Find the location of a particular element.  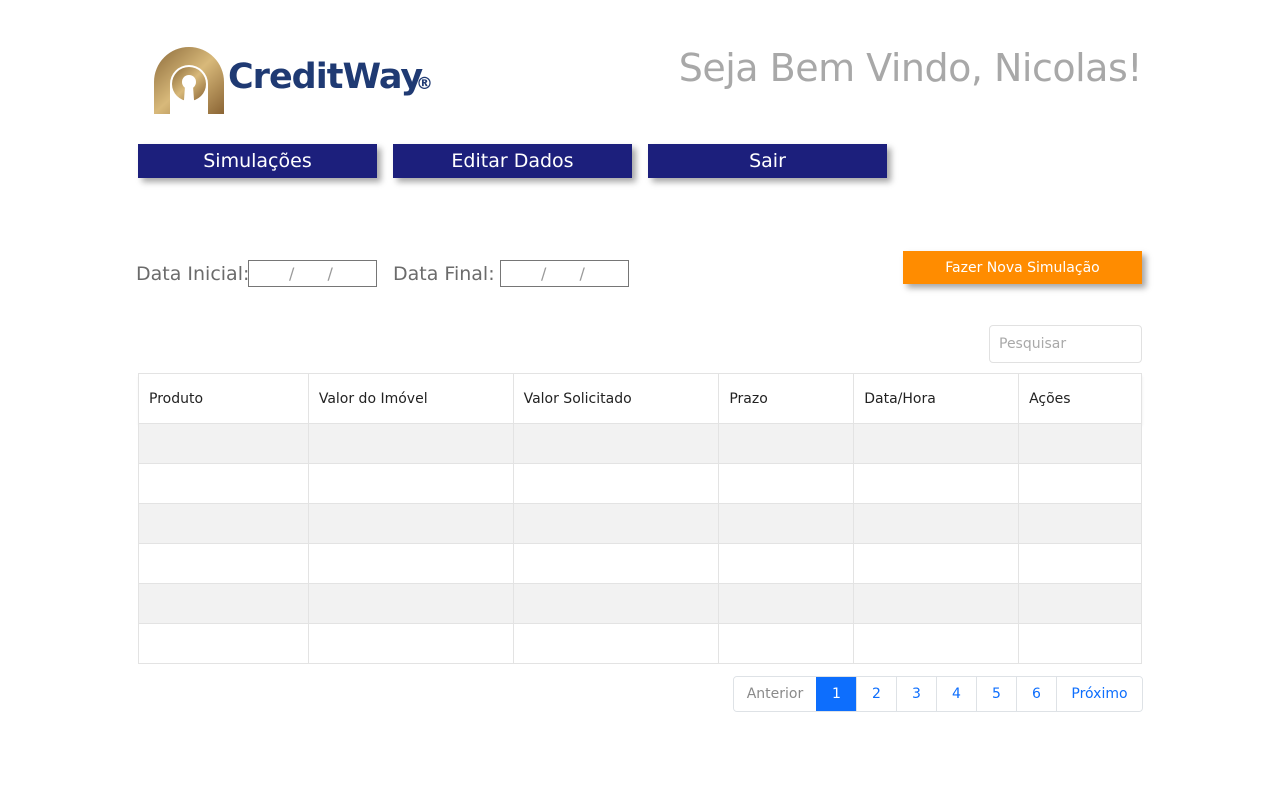

start-date-input: / / is located at coordinates (312, 273).